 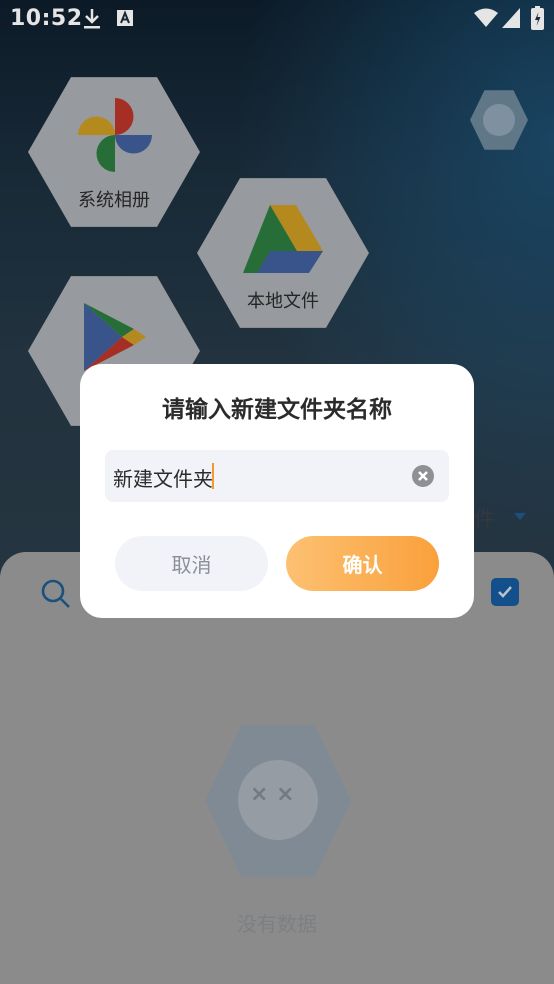 I want to click on folder-name-field: 新建文件夹, so click(x=277, y=476).